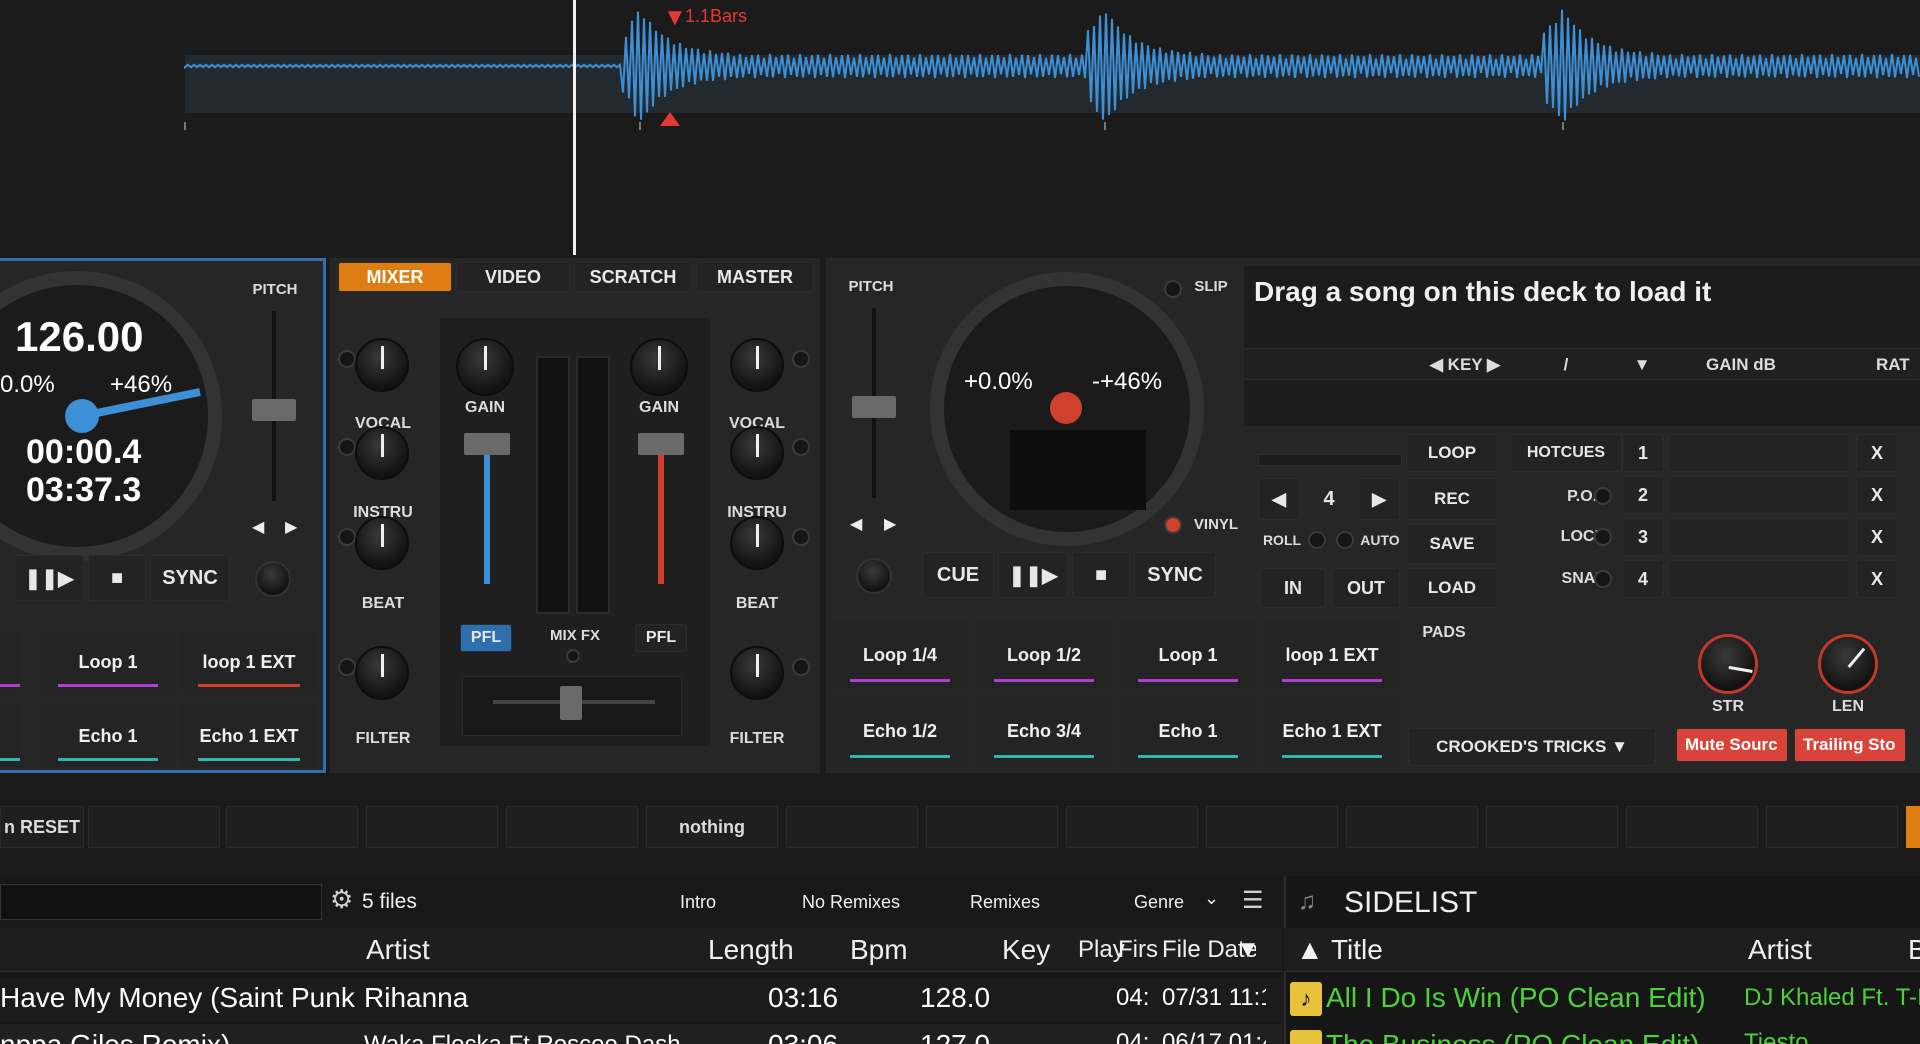 The width and height of the screenshot is (1920, 1044). Describe the element at coordinates (659, 367) in the screenshot. I see `gain-knob-right` at that location.